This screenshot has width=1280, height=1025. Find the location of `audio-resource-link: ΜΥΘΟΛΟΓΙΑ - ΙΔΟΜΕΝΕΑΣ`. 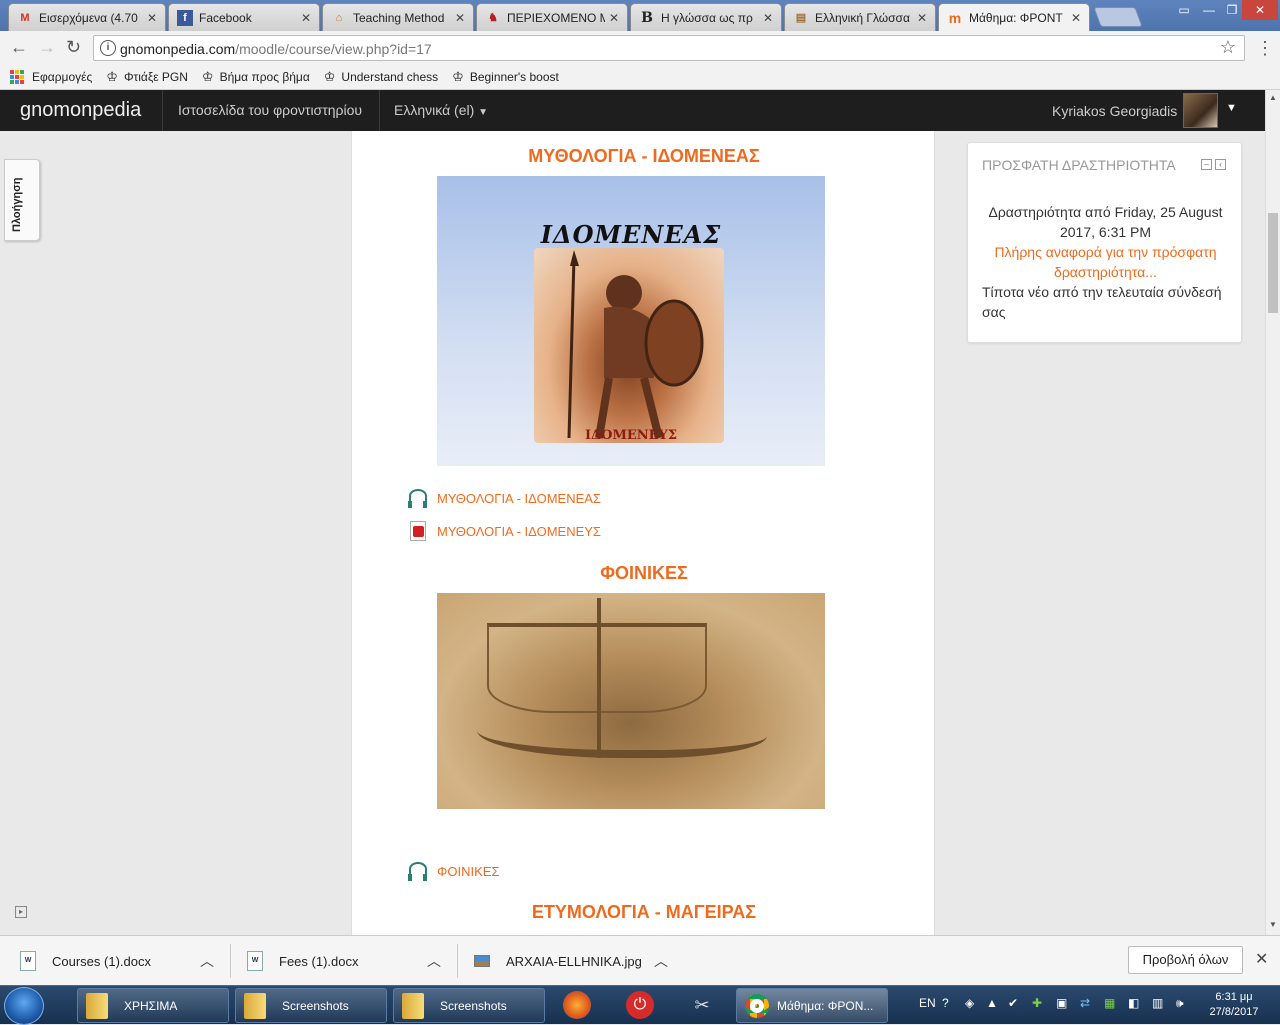

audio-resource-link: ΜΥΘΟΛΟΓΙΑ - ΙΔΟΜΕΝΕΑΣ is located at coordinates (504, 498).